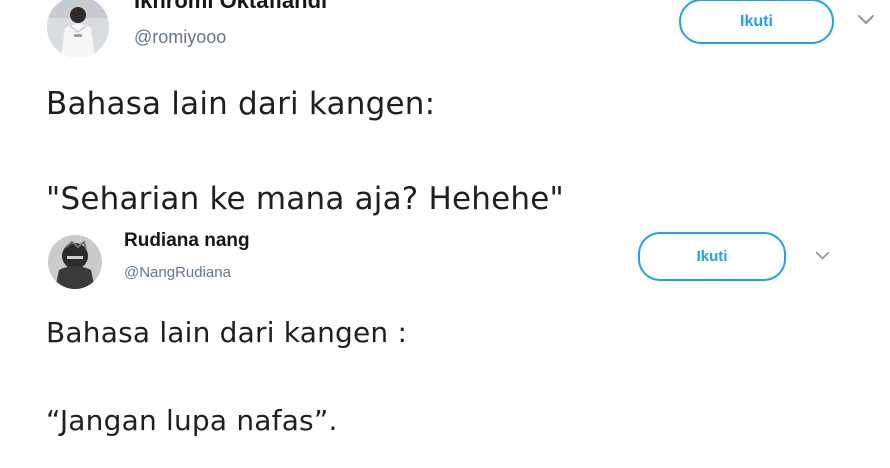 This screenshot has height=468, width=890. What do you see at coordinates (305, 199) in the screenshot?
I see `tweet-text-line: "Seharian ke mana aja? Hehehe"` at bounding box center [305, 199].